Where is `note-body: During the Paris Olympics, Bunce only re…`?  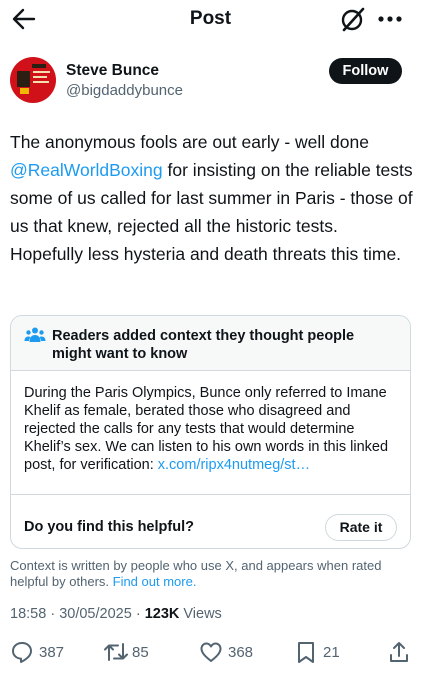
note-body: During the Paris Olympics, Bunce only re… is located at coordinates (214, 429).